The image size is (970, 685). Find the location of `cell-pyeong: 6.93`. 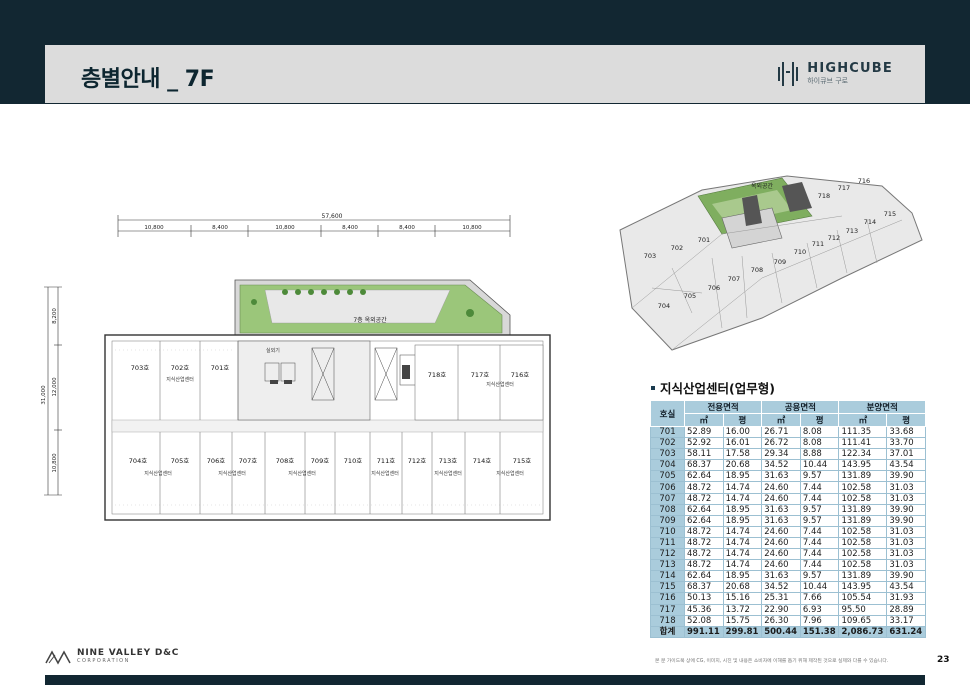

cell-pyeong: 6.93 is located at coordinates (819, 609).